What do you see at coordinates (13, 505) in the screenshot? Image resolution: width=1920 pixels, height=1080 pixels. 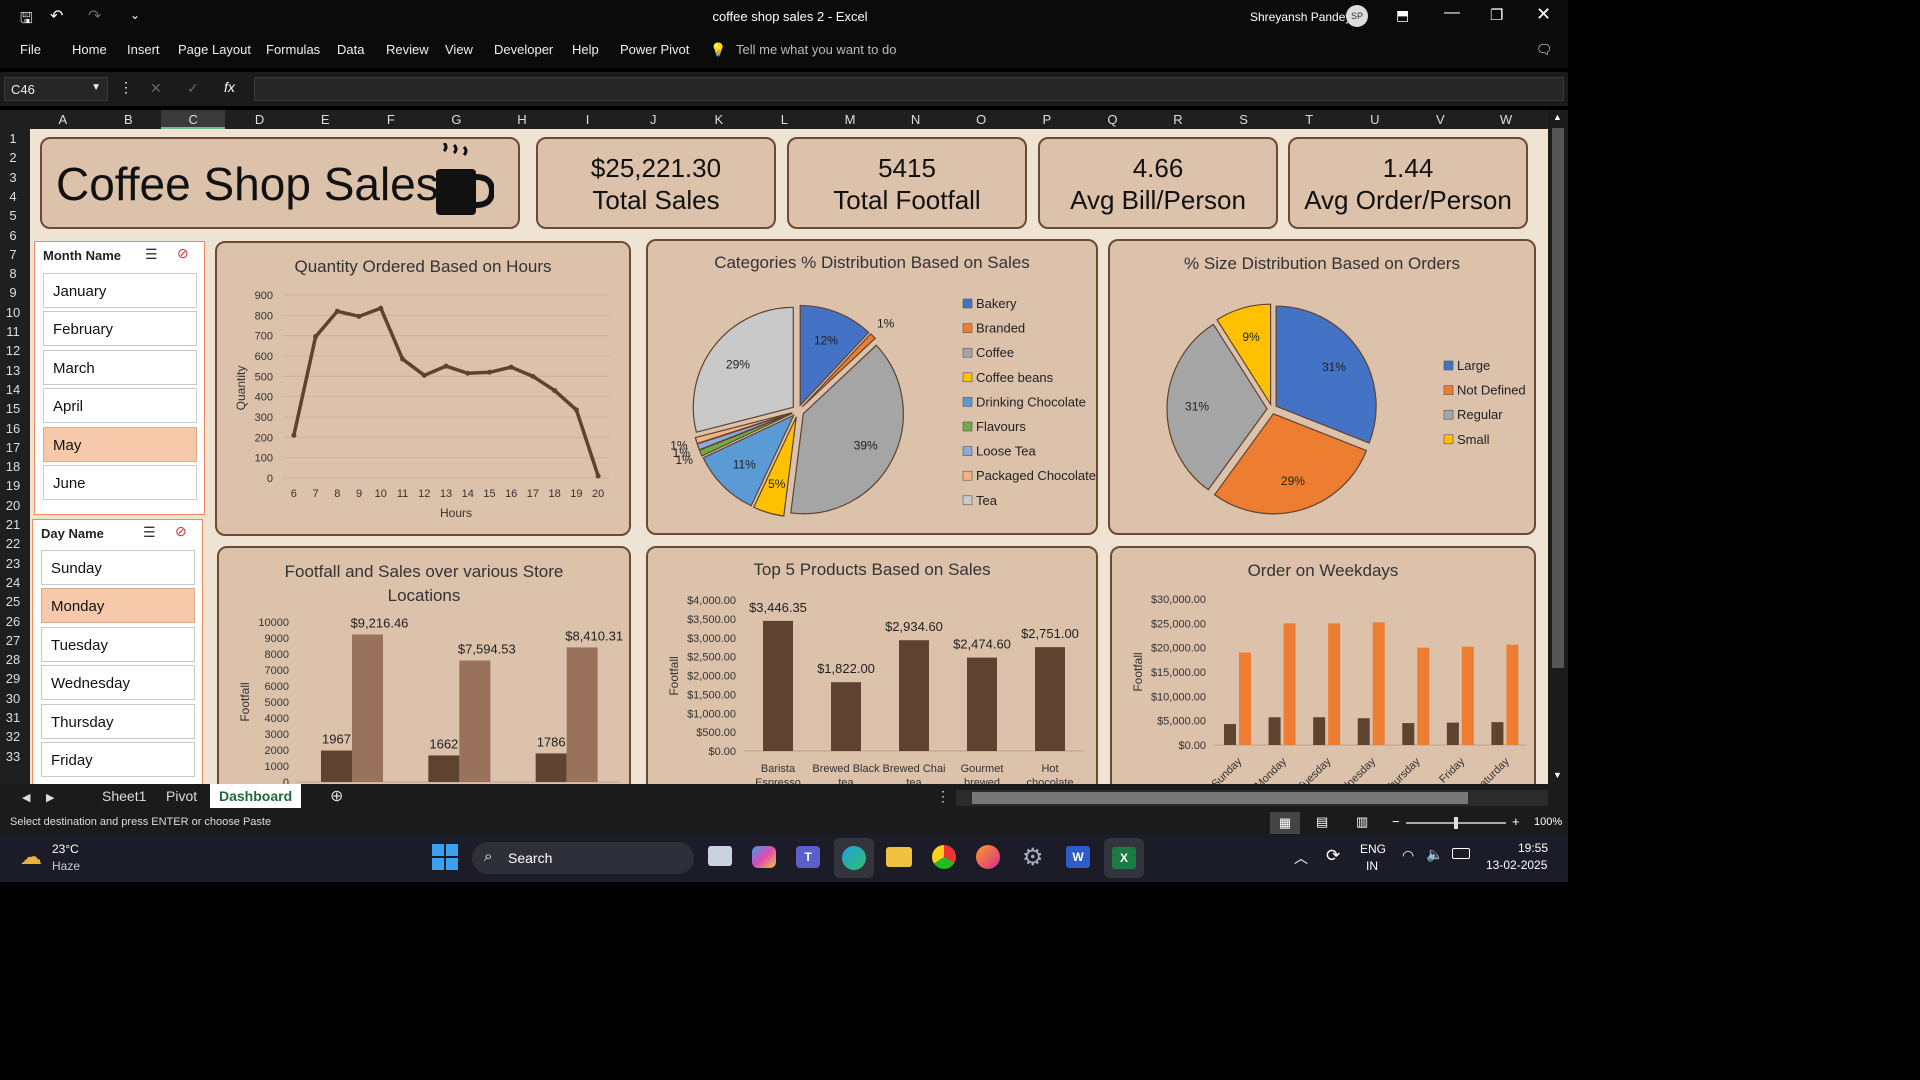 I see `row-header: 20` at bounding box center [13, 505].